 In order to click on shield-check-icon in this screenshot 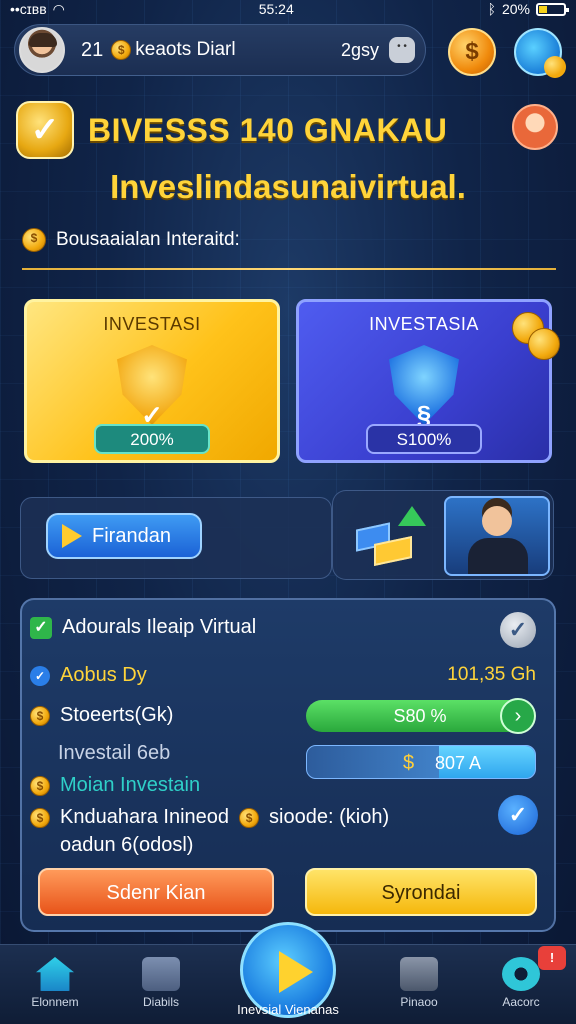, I will do `click(45, 130)`.